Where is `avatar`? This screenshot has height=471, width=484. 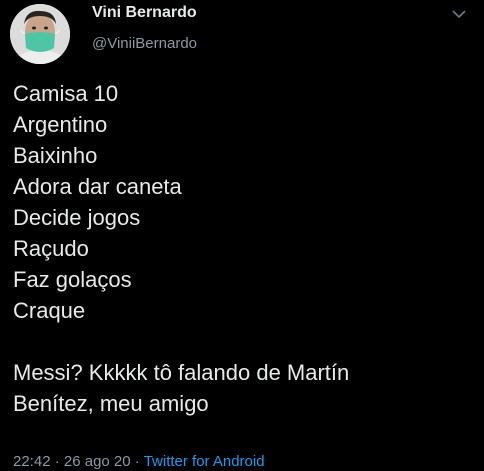 avatar is located at coordinates (40, 34).